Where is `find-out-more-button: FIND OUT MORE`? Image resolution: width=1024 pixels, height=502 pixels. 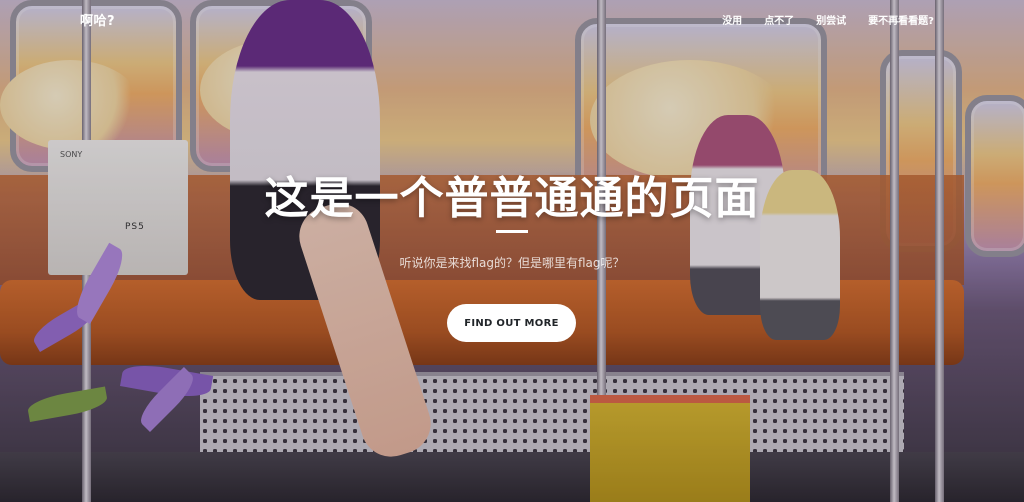 find-out-more-button: FIND OUT MORE is located at coordinates (511, 323).